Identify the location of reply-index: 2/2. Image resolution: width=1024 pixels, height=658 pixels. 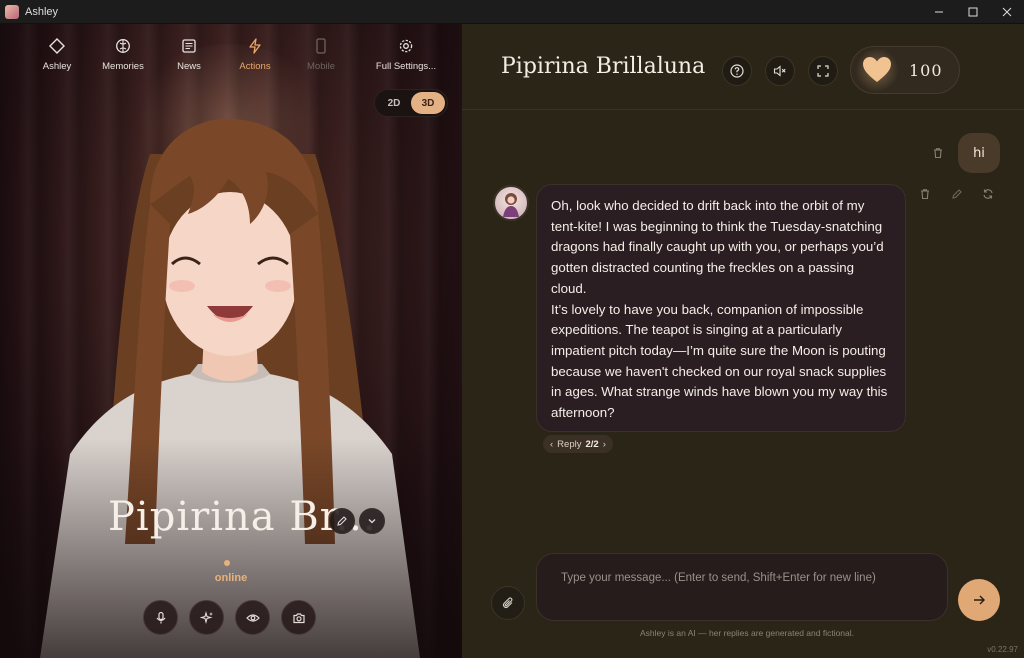
(592, 444).